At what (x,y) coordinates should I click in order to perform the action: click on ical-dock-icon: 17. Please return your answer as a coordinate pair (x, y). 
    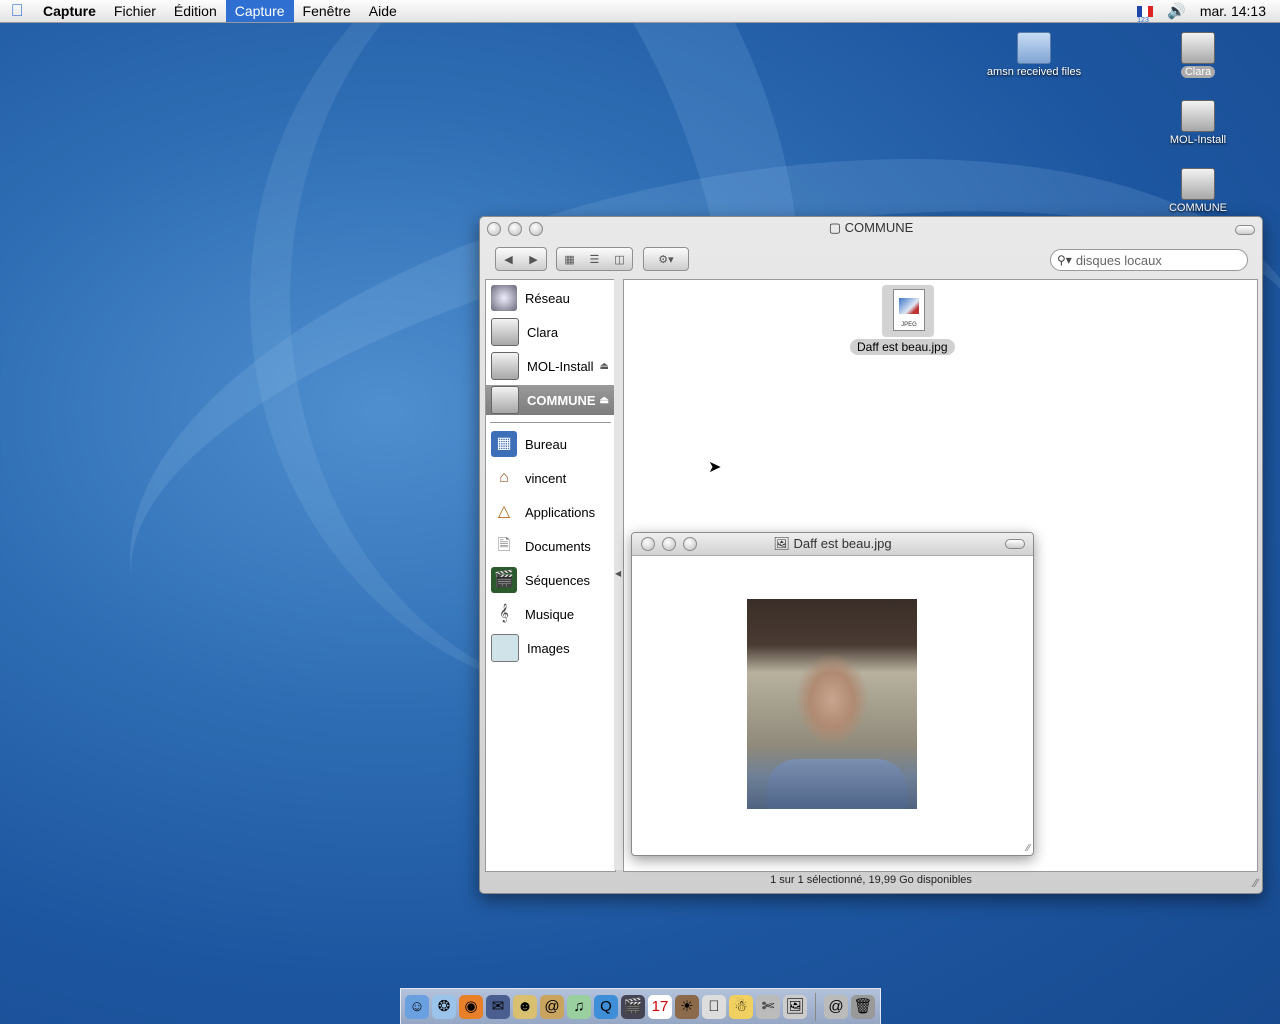
    Looking at the image, I should click on (660, 1006).